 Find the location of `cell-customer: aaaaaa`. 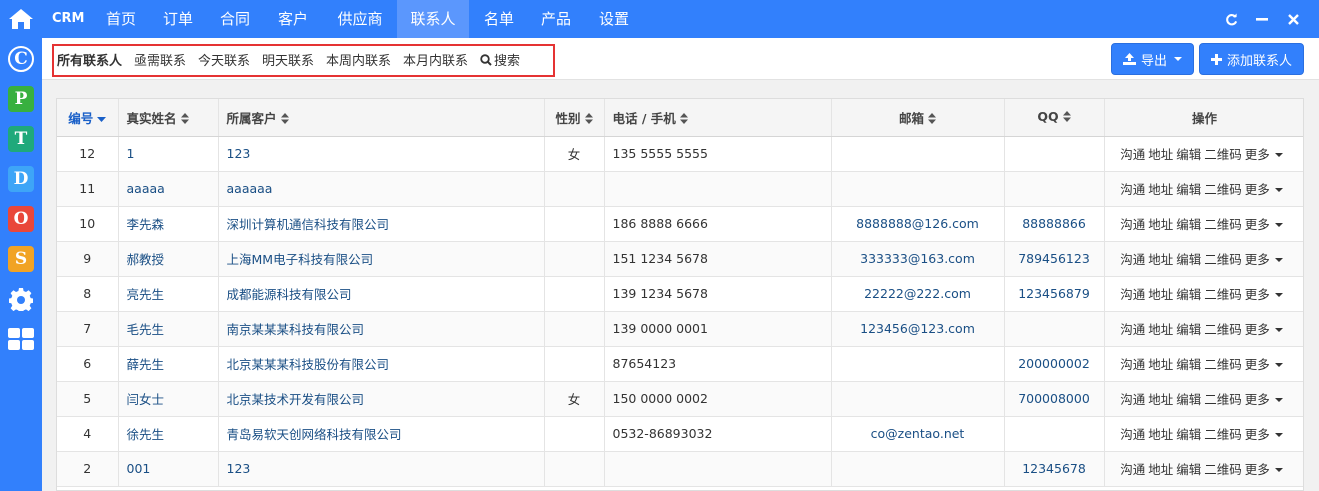

cell-customer: aaaaaa is located at coordinates (381, 189).